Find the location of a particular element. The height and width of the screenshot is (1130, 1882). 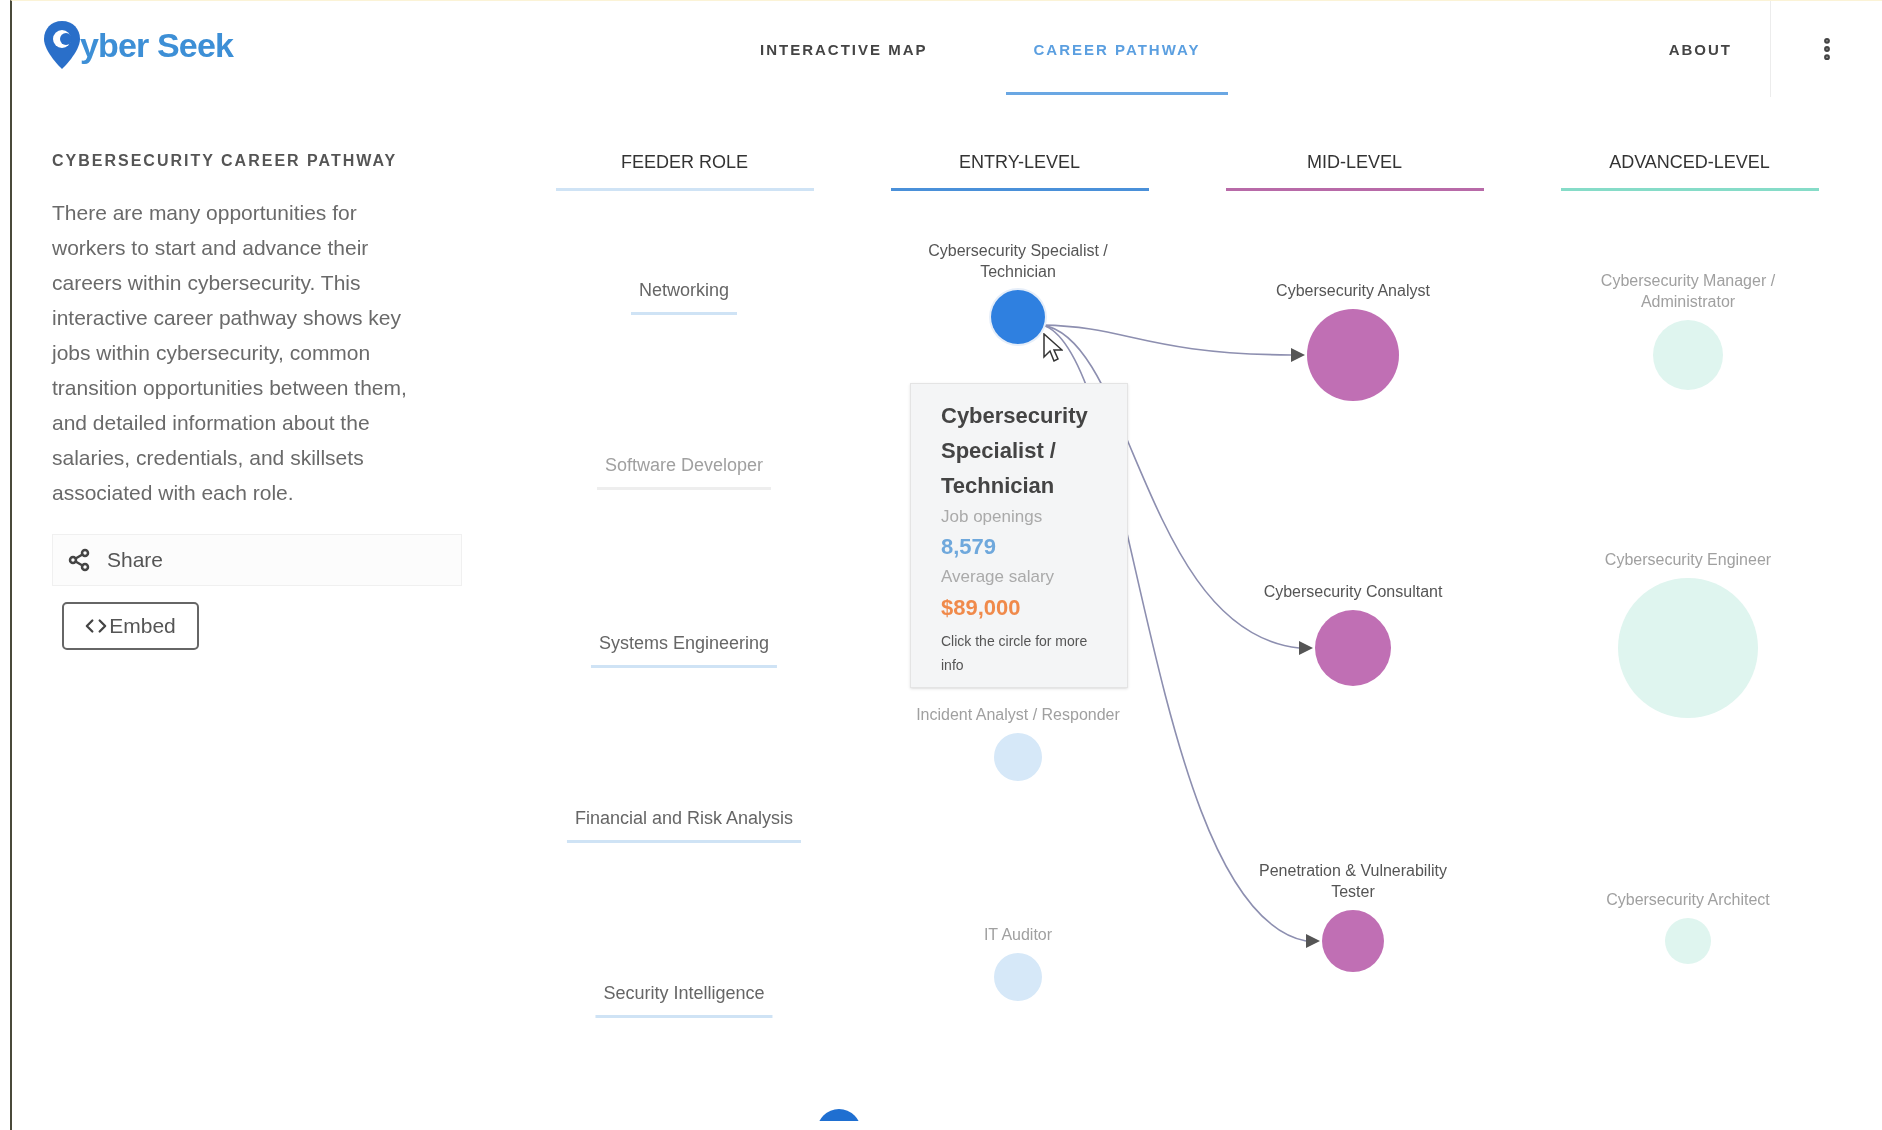

column-header: ADVANCED-LEVEL is located at coordinates (1689, 170).